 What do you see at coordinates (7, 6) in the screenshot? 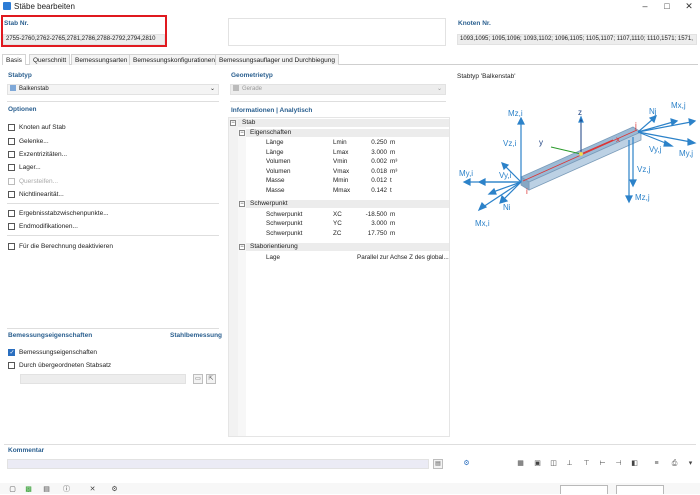
I see `app-icon` at bounding box center [7, 6].